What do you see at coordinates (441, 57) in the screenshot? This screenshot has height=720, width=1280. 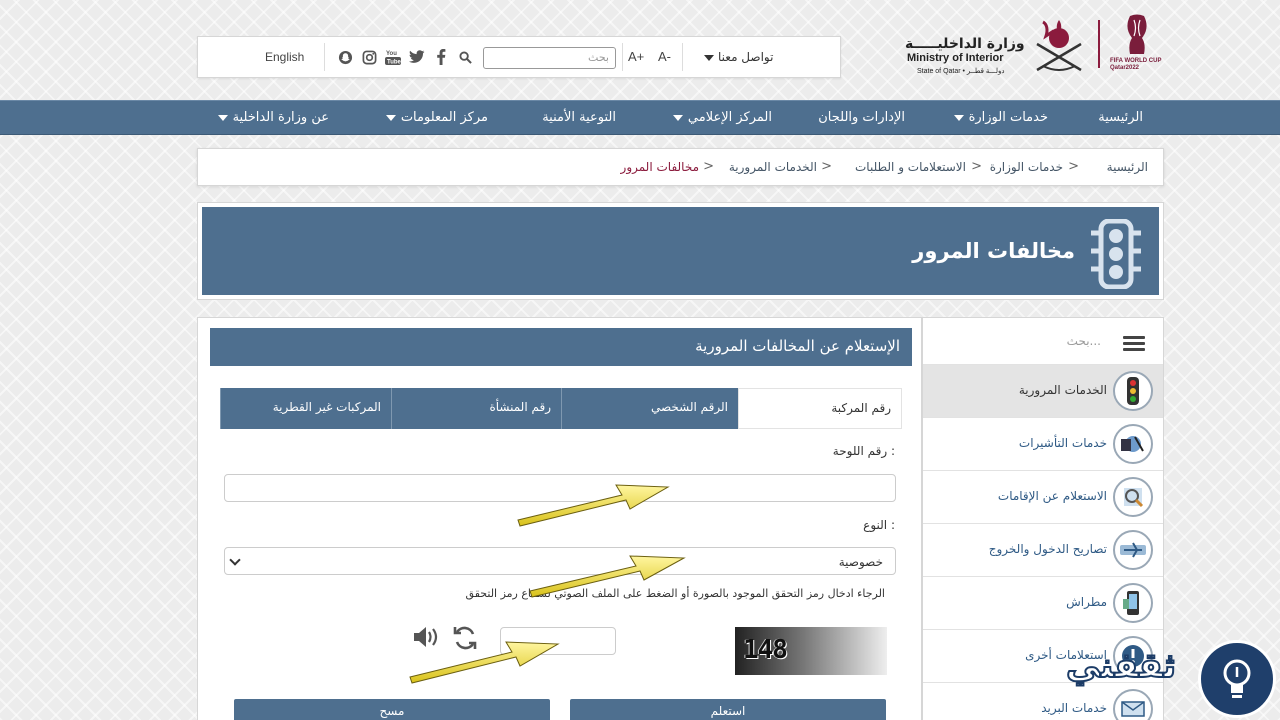 I see `facebook-icon` at bounding box center [441, 57].